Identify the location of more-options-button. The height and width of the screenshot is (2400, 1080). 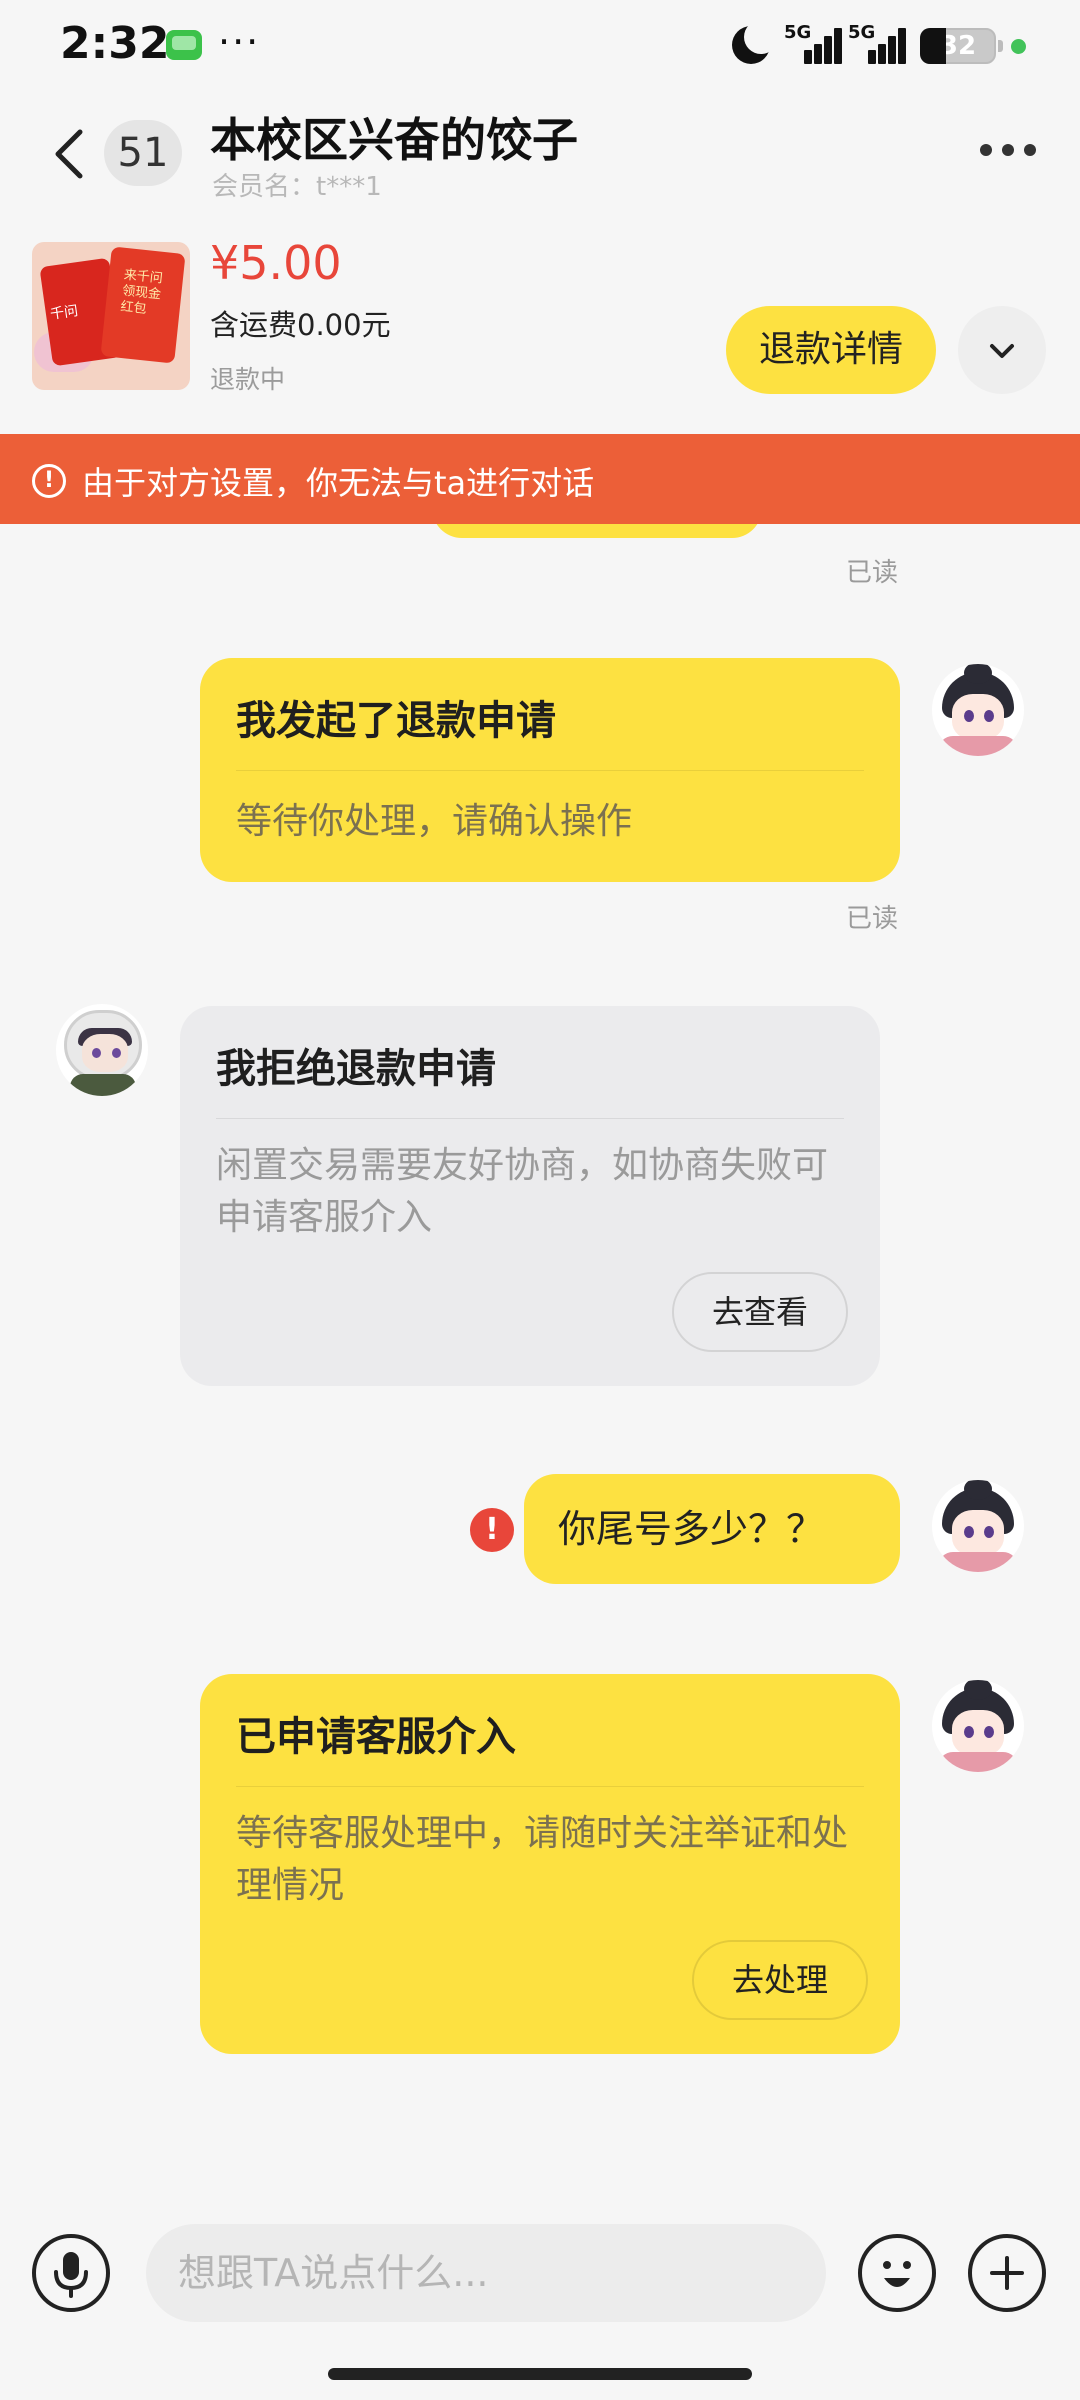
(1008, 150).